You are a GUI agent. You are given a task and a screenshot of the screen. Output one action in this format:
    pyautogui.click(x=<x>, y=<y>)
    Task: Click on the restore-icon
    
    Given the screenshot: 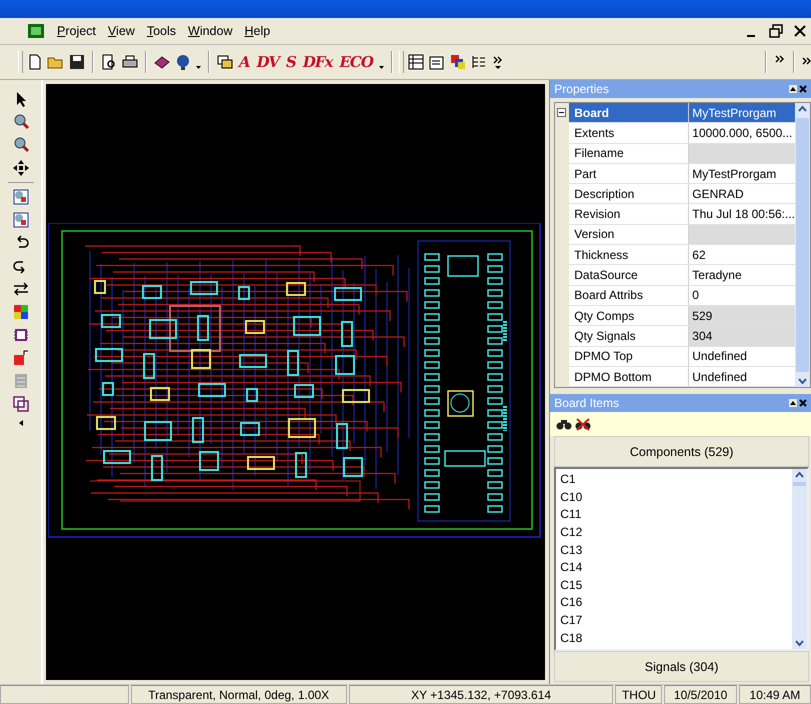 What is the action you would take?
    pyautogui.click(x=776, y=31)
    